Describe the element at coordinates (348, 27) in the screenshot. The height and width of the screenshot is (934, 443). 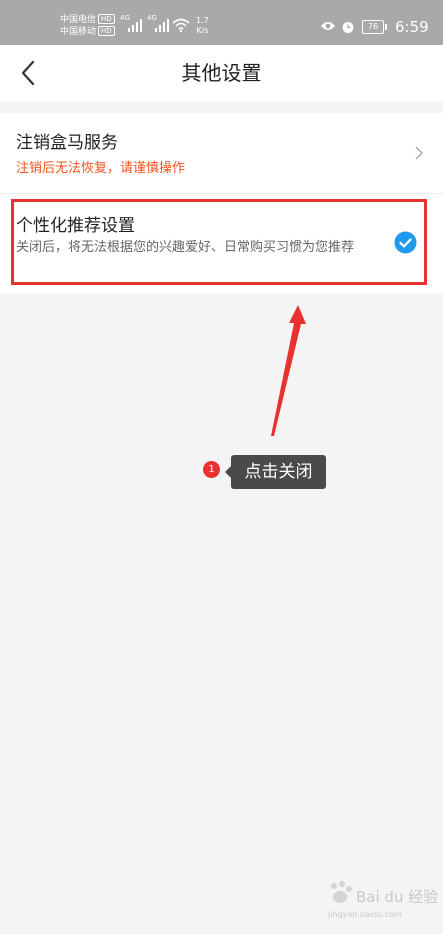
I see `alarm-icon` at that location.